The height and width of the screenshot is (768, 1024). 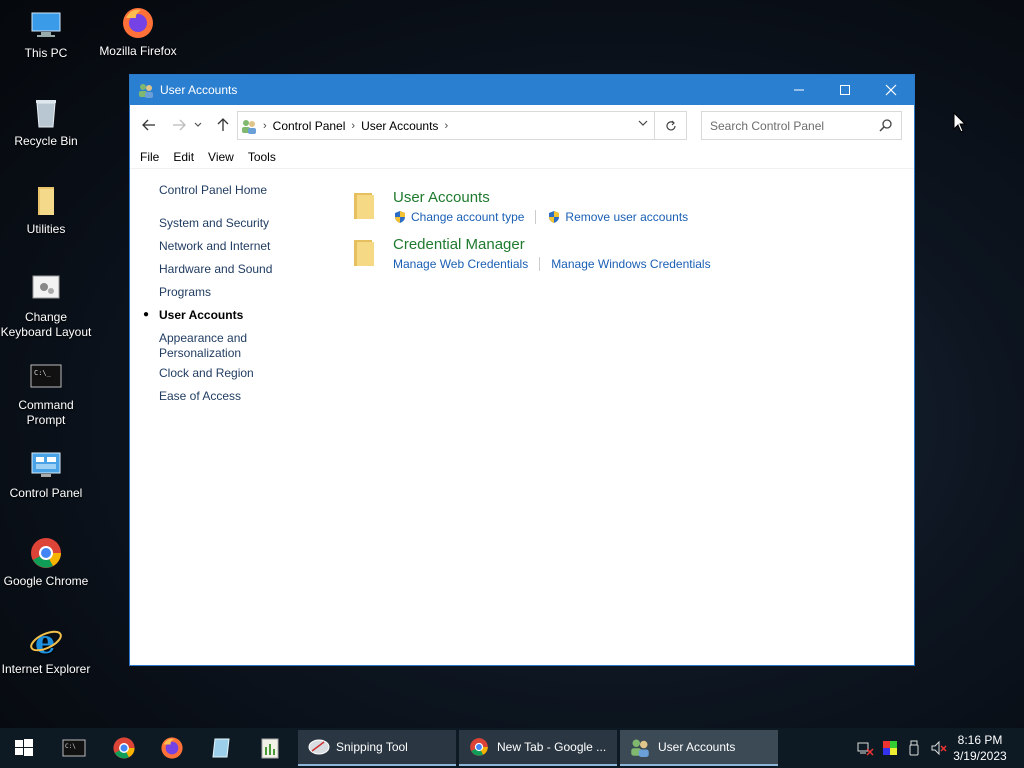 What do you see at coordinates (441, 197) in the screenshot?
I see `category-heading-user-accounts: User Accounts` at bounding box center [441, 197].